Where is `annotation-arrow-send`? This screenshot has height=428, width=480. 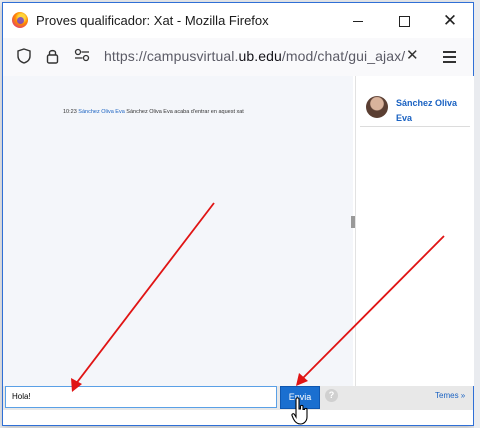 annotation-arrow-send is located at coordinates (373, 307).